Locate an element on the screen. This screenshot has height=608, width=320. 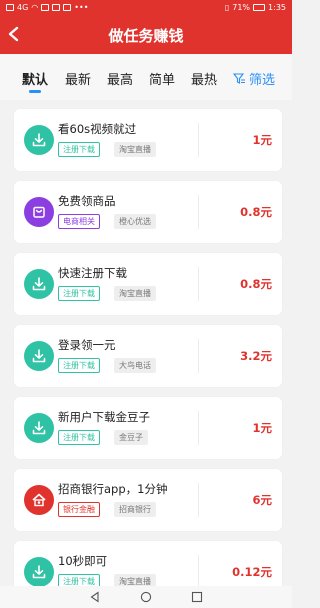
platform-tag: 橙心优选 is located at coordinates (135, 221).